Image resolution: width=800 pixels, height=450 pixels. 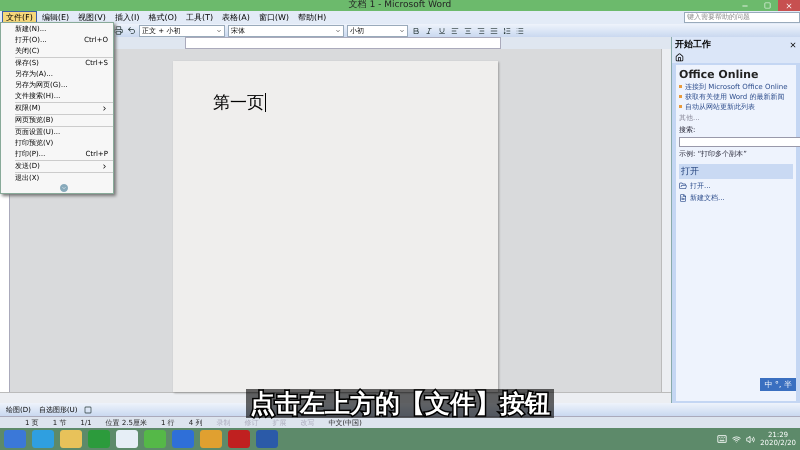 I want to click on close-button, so click(x=789, y=5).